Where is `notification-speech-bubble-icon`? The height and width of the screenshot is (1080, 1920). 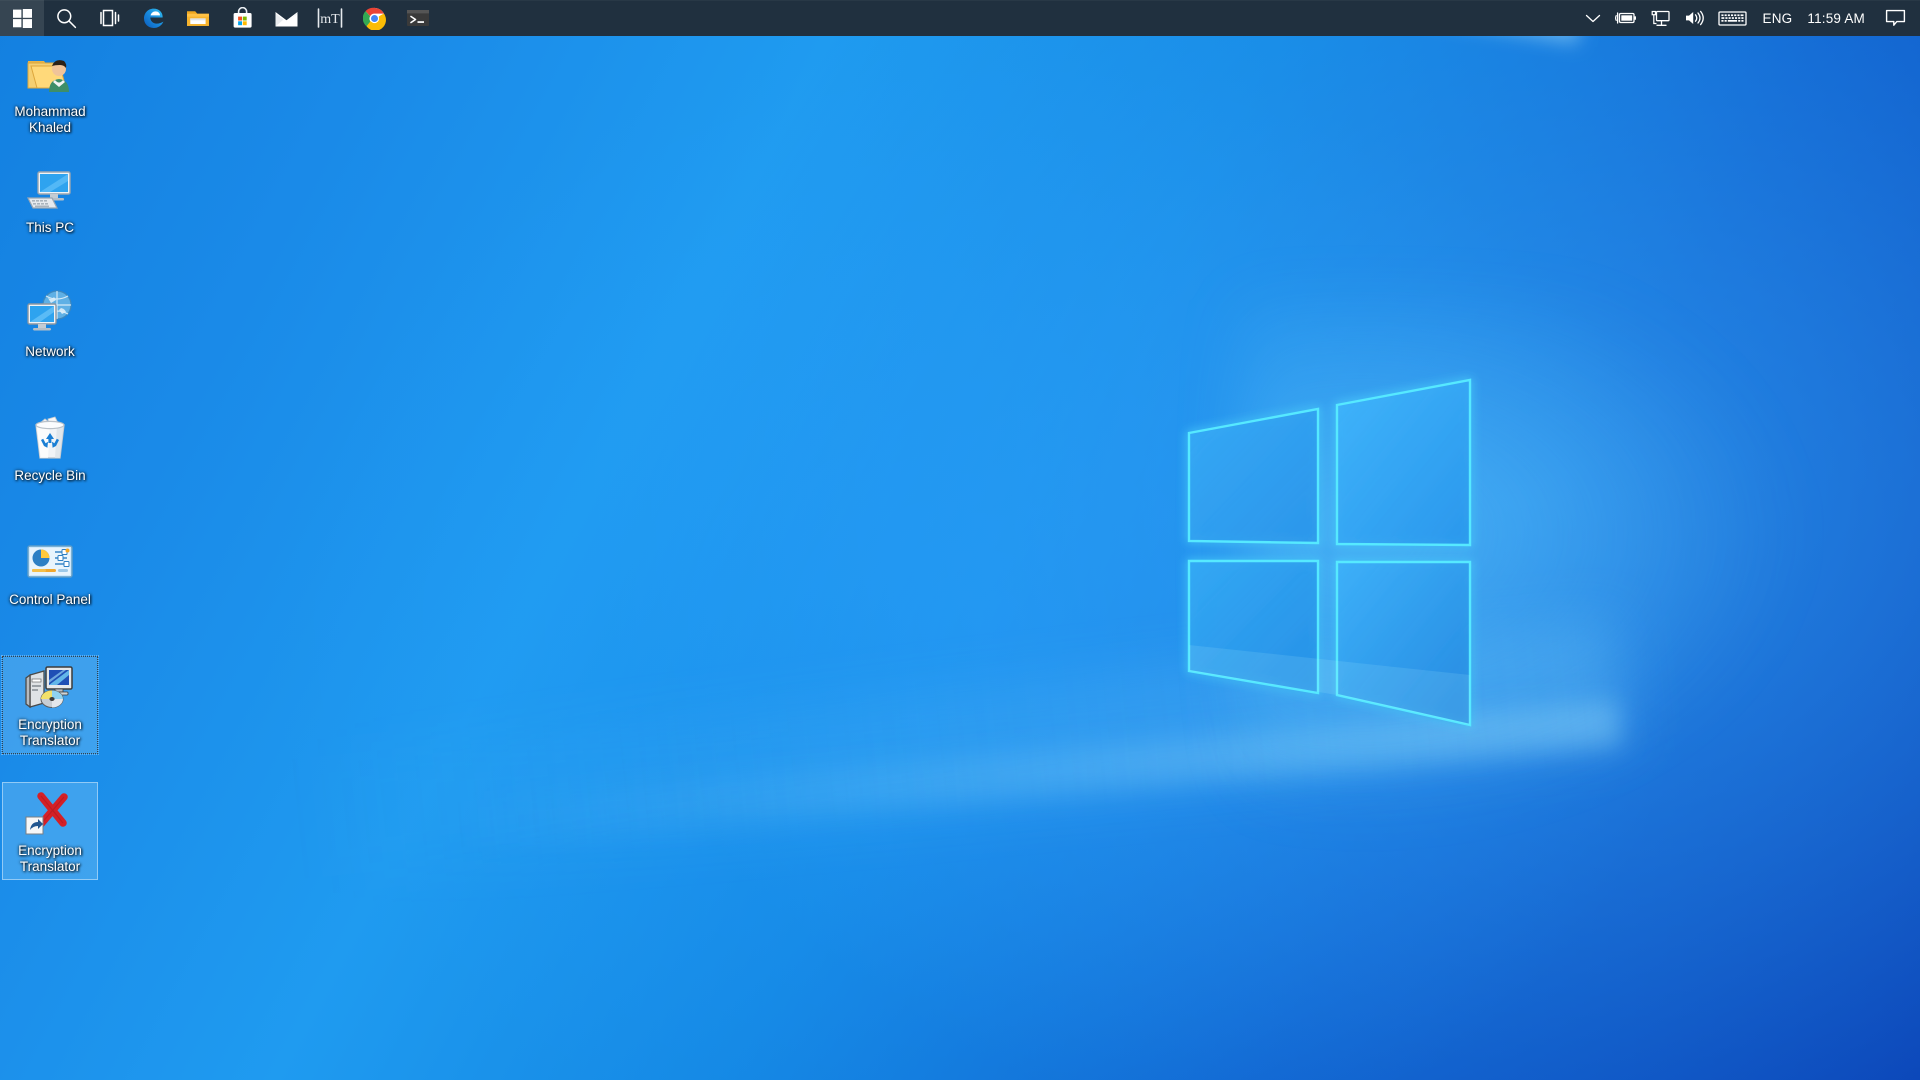 notification-speech-bubble-icon is located at coordinates (1895, 17).